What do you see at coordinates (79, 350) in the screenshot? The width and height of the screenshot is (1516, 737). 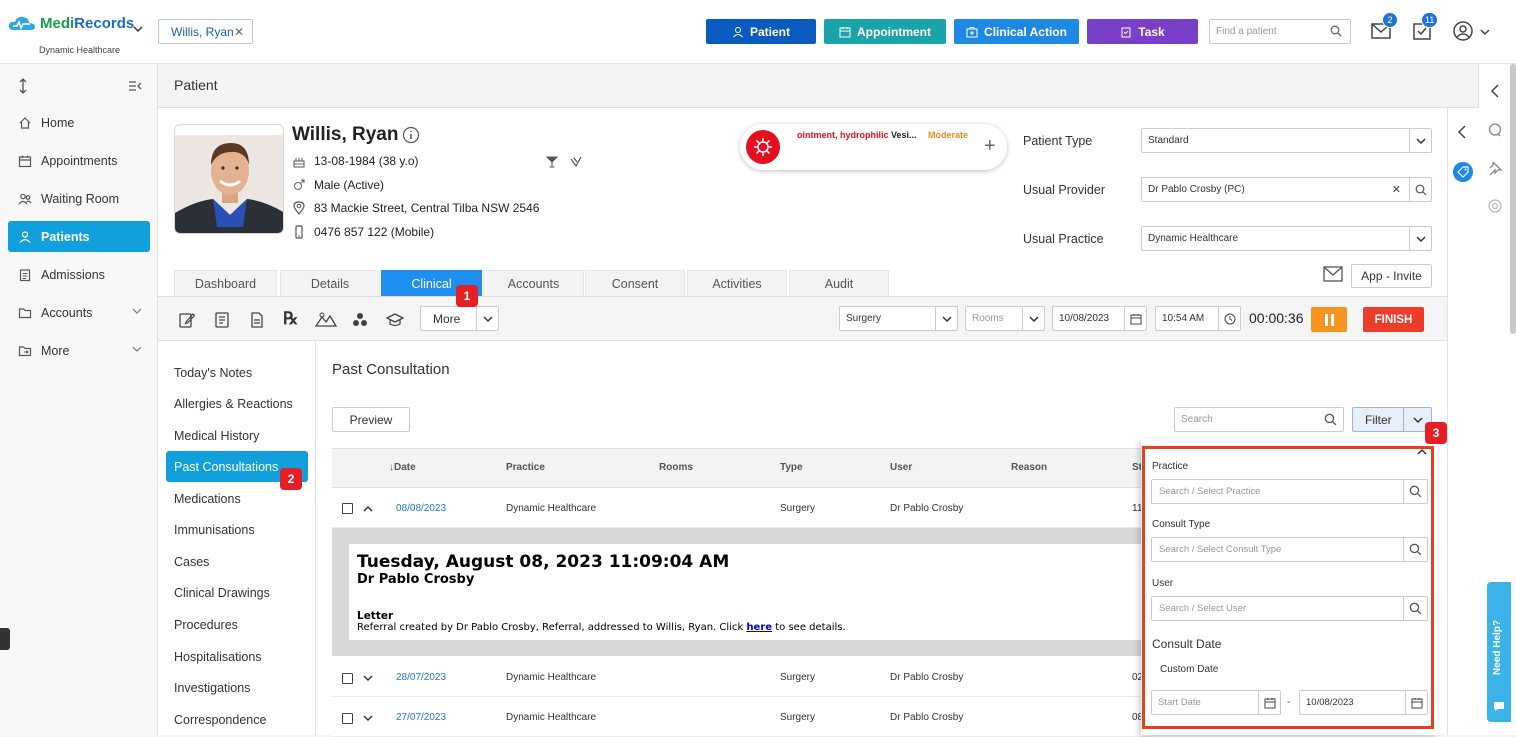 I see `sidebar-item-more: More` at bounding box center [79, 350].